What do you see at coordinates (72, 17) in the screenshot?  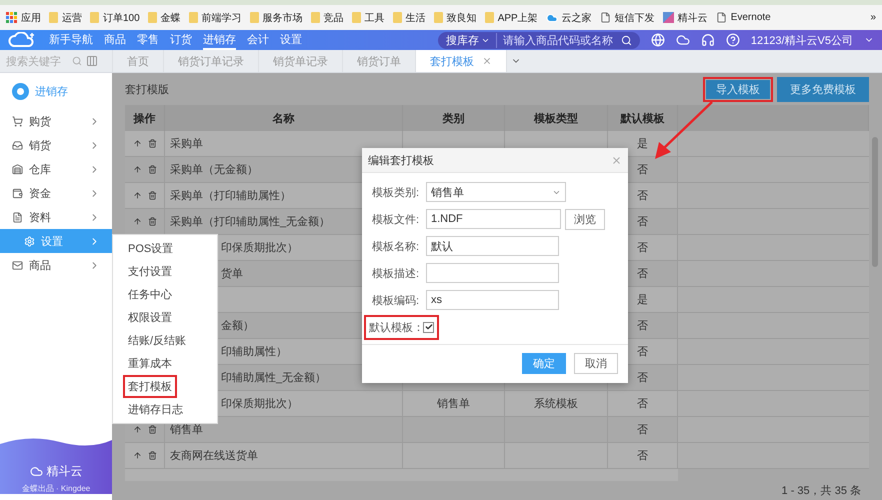 I see `bookmark-link: 运营` at bounding box center [72, 17].